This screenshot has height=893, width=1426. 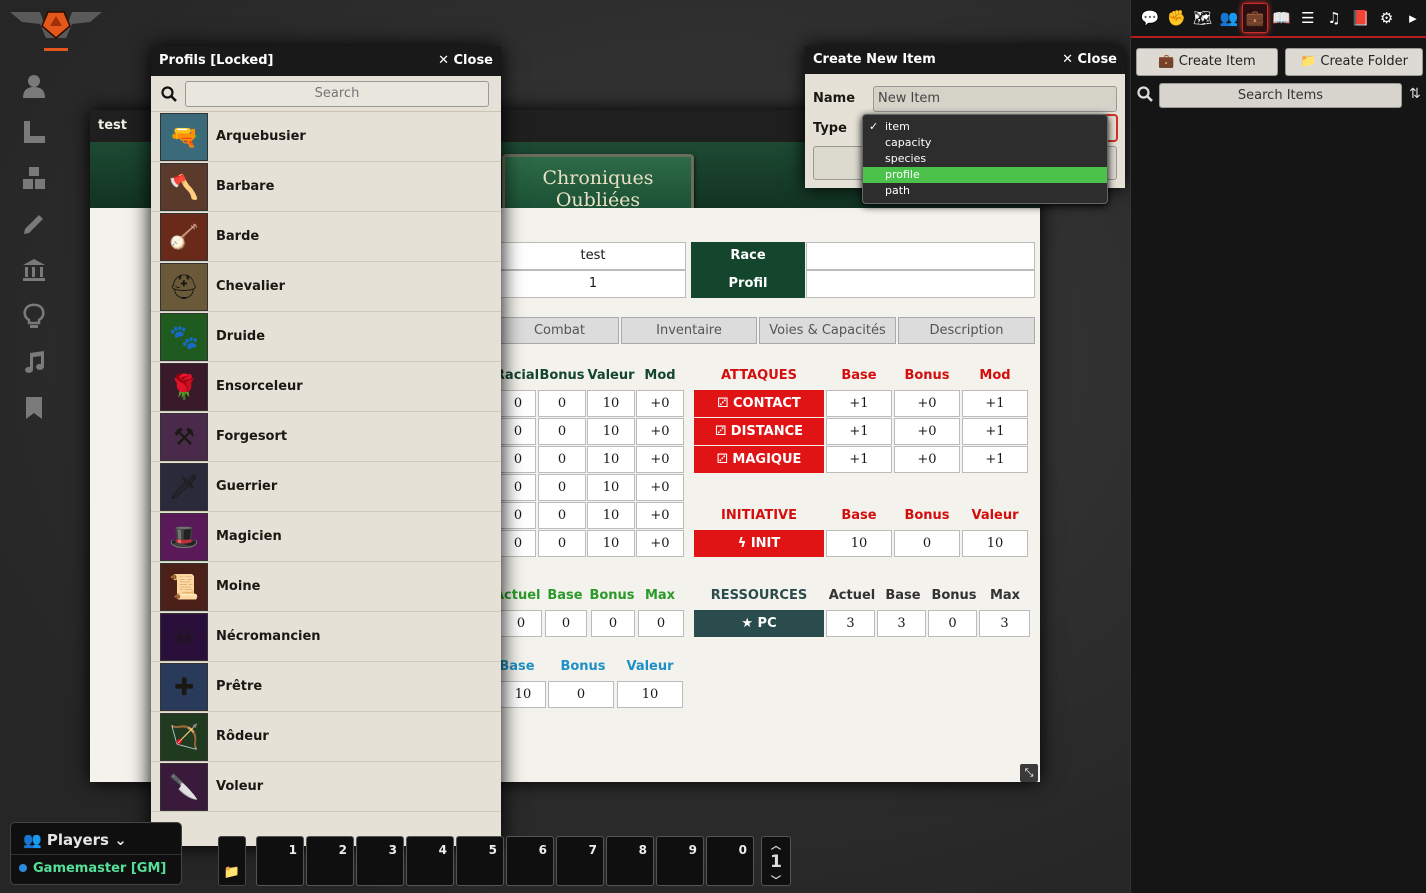 What do you see at coordinates (34, 362) in the screenshot?
I see `sounds-music-icon` at bounding box center [34, 362].